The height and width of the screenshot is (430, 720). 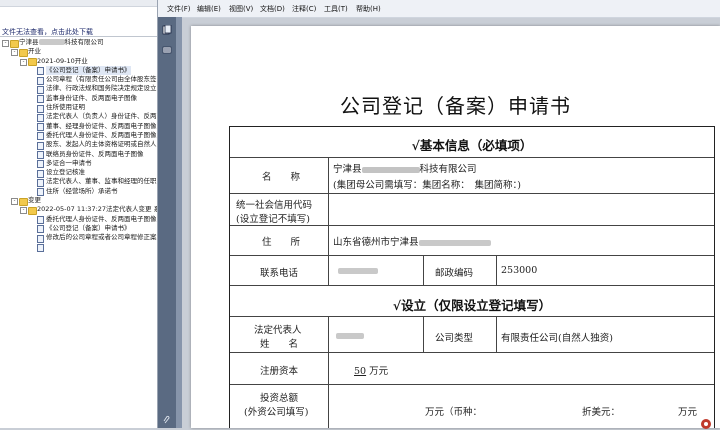 I want to click on label-address: 住 所, so click(x=281, y=242).